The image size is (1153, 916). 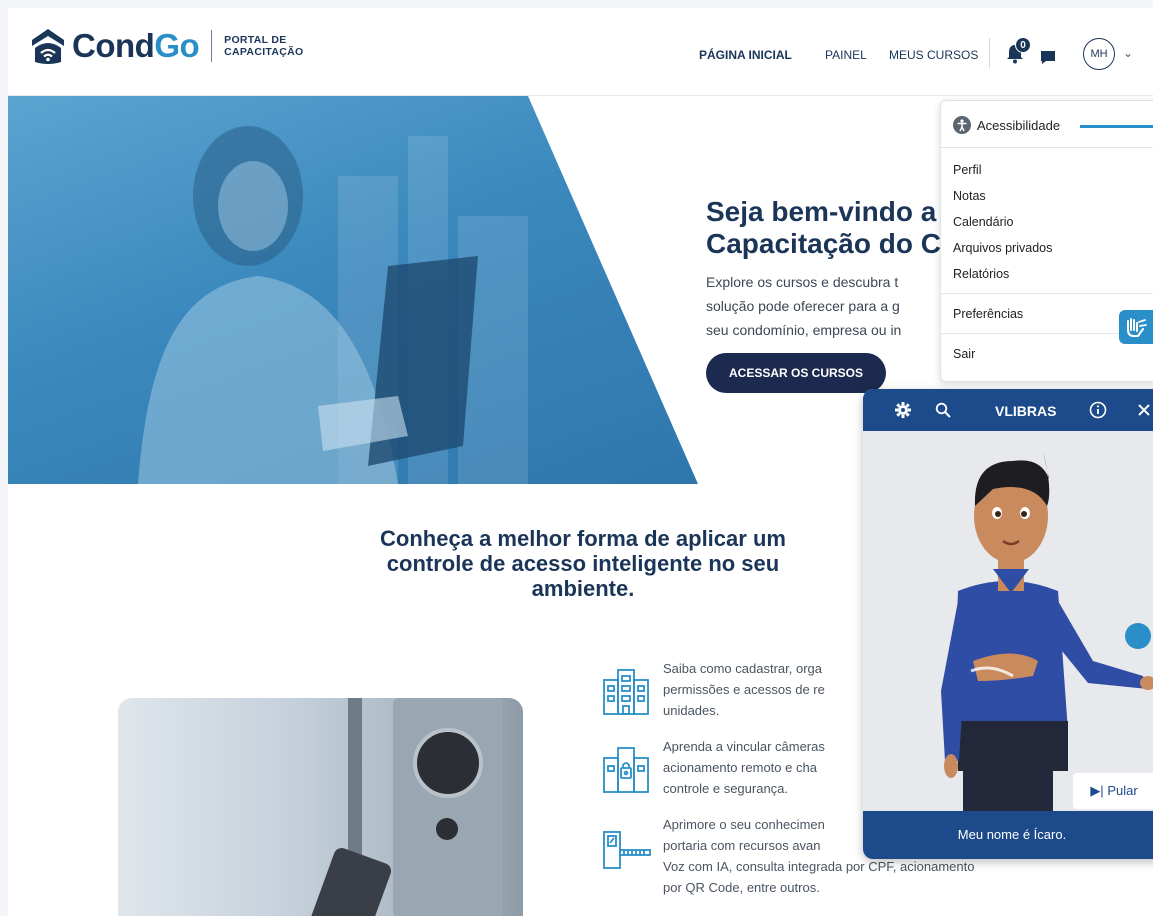 I want to click on logo: CondGo PORTAL DE CAPACITAÇÃO, so click(x=165, y=46).